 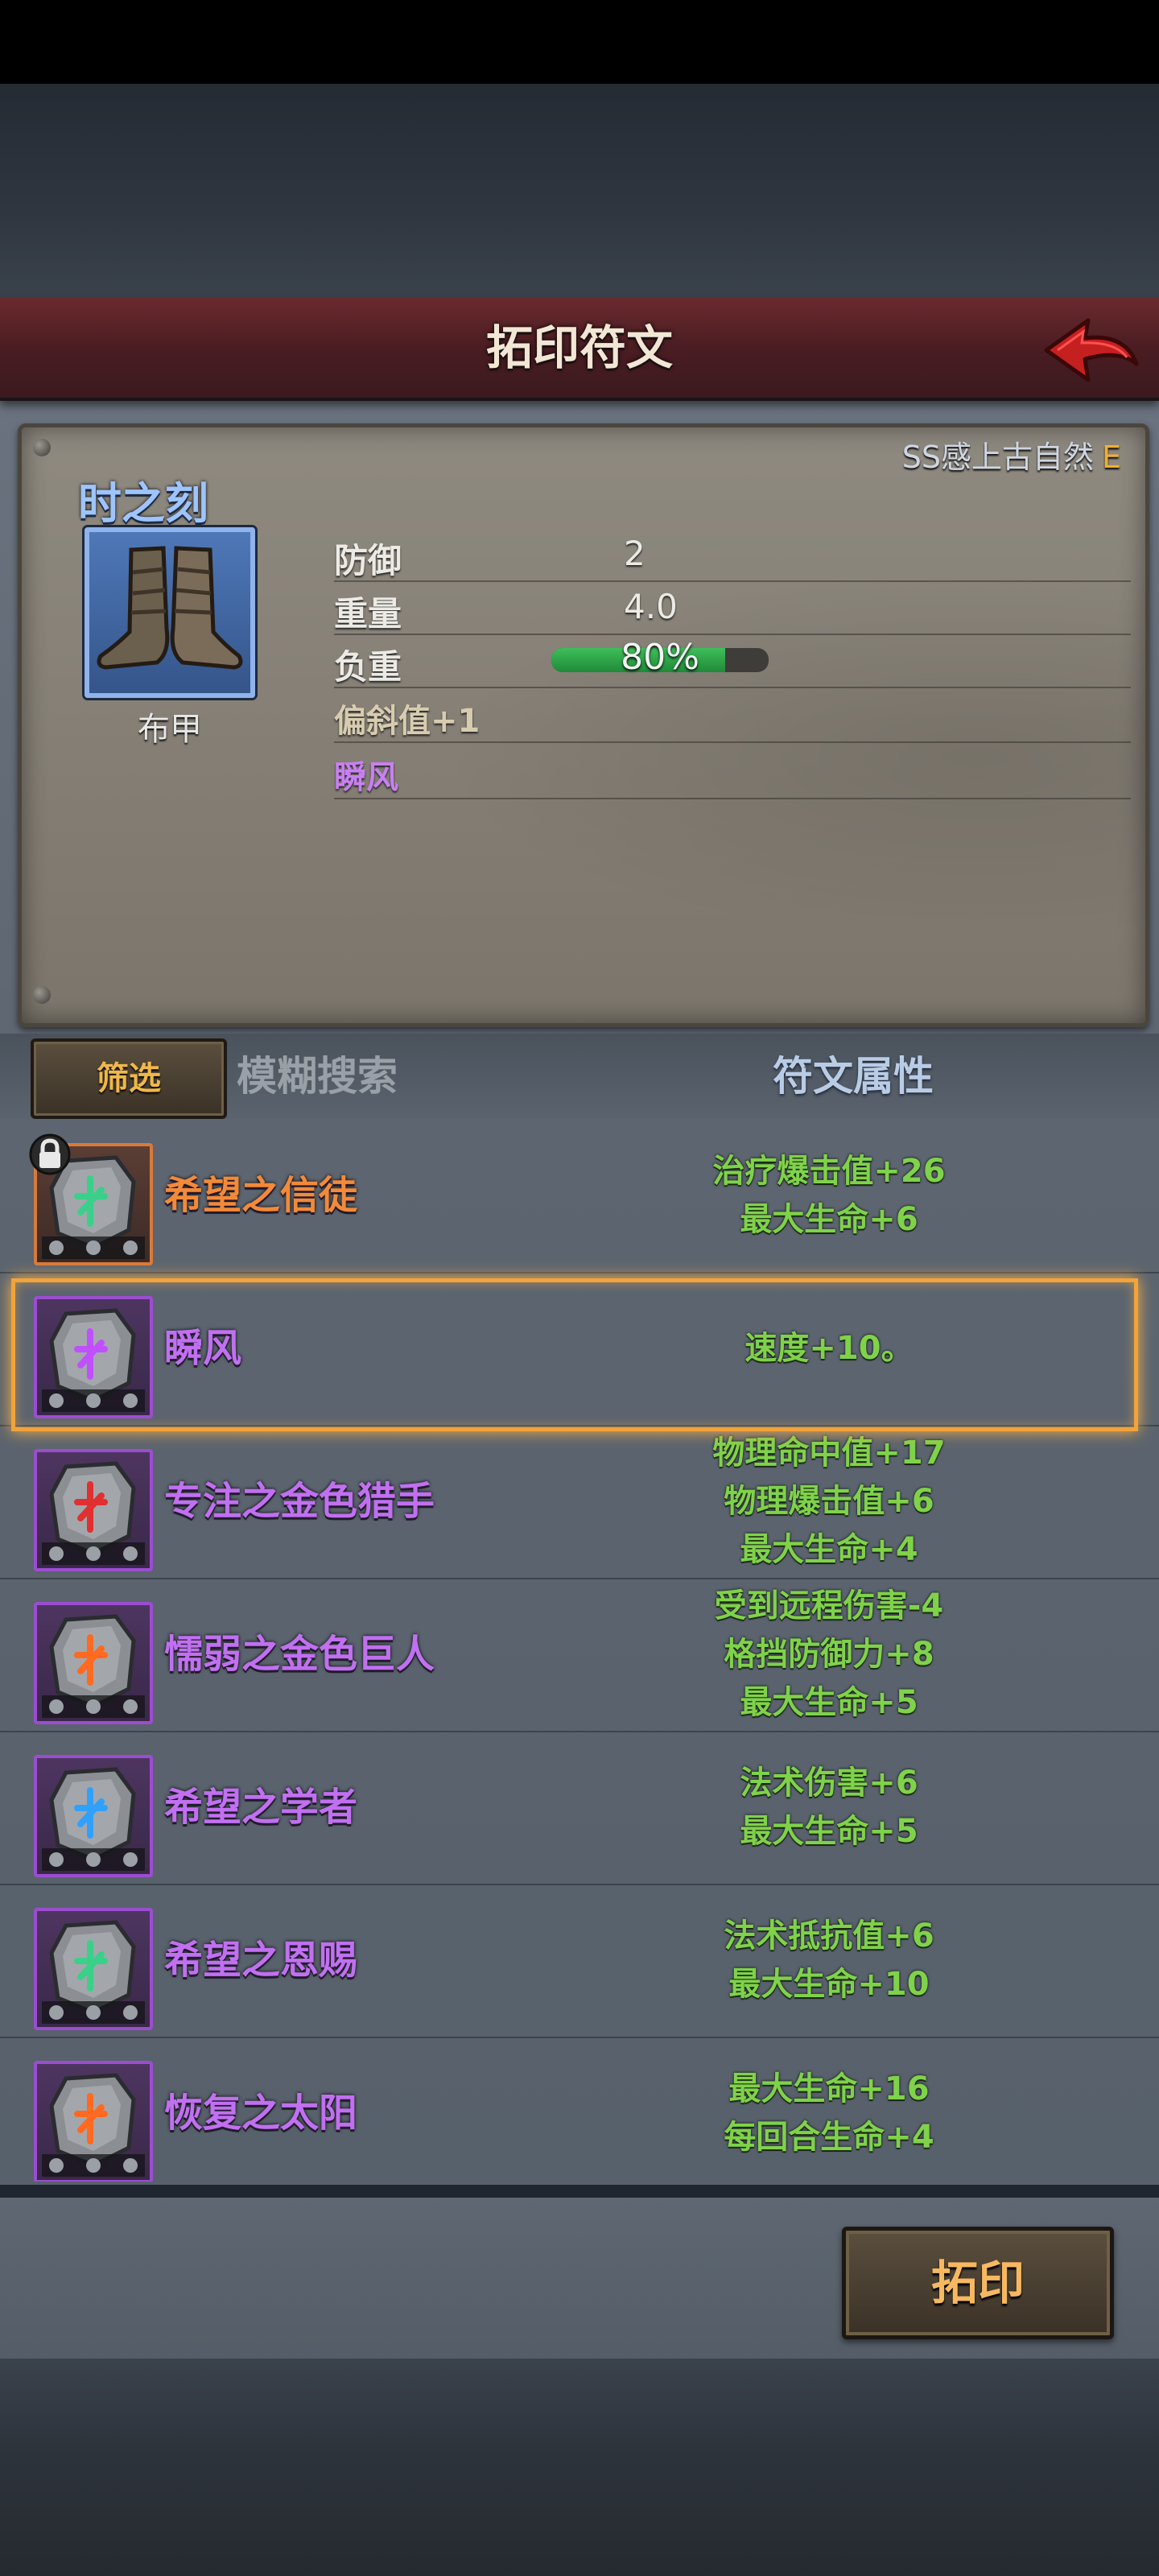 What do you see at coordinates (829, 1219) in the screenshot?
I see `rune-attribute: 最大生命+6` at bounding box center [829, 1219].